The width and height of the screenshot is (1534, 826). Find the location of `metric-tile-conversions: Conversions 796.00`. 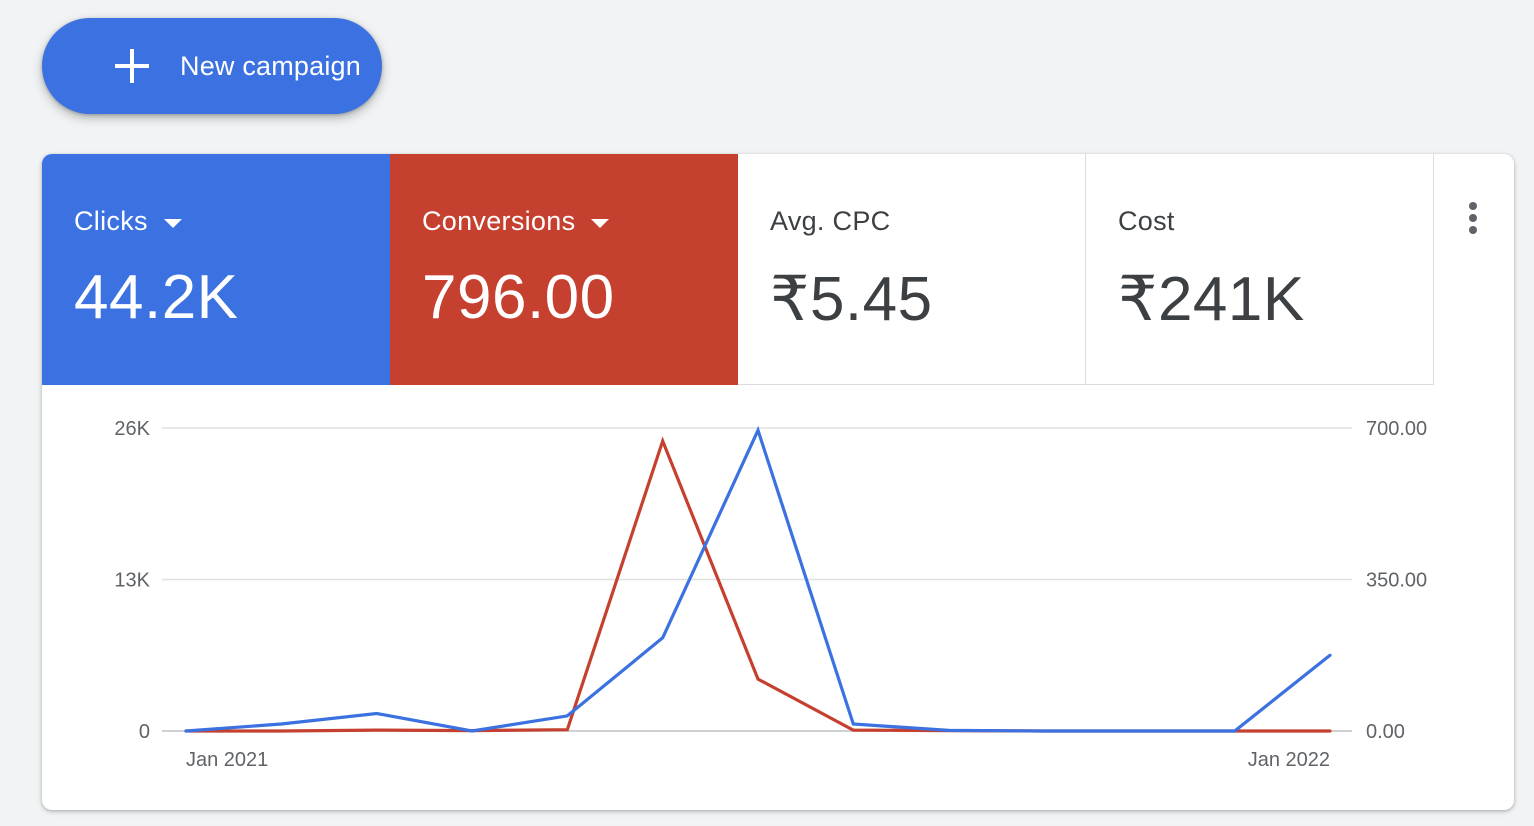

metric-tile-conversions: Conversions 796.00 is located at coordinates (564, 269).